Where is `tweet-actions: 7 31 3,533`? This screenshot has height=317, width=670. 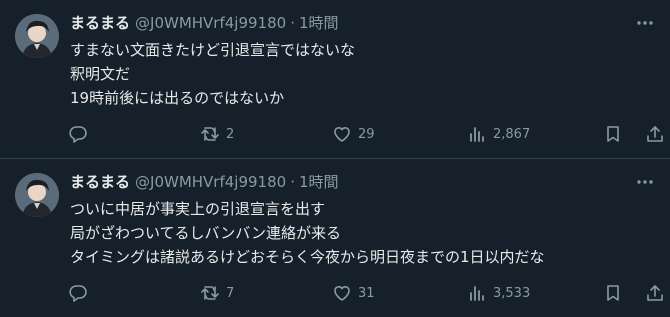 tweet-actions: 7 31 3,533 is located at coordinates (361, 293).